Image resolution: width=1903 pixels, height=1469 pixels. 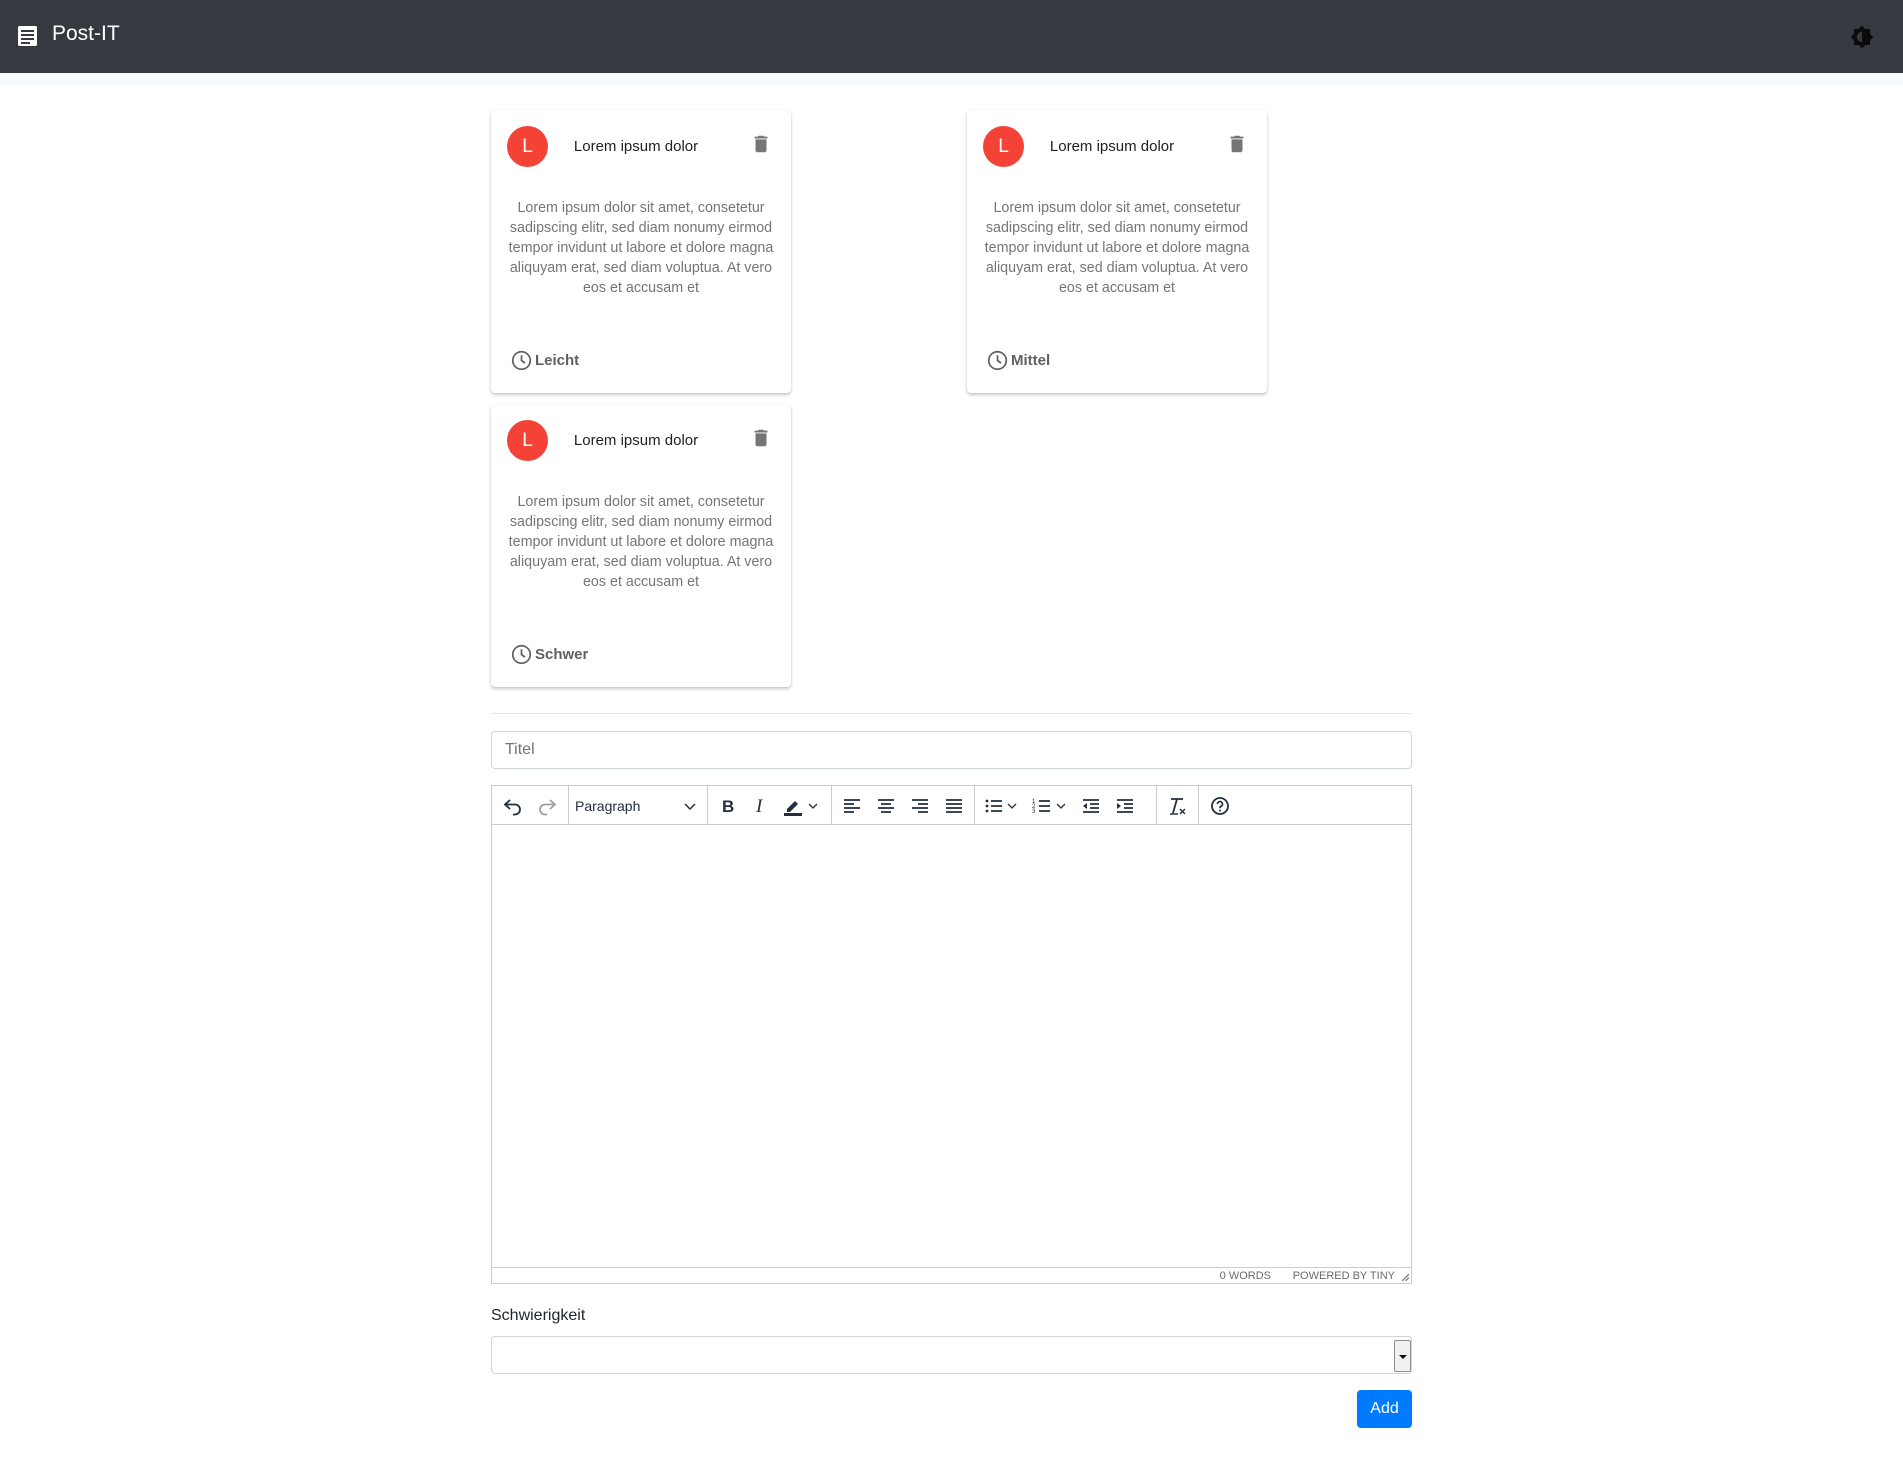 What do you see at coordinates (1042, 806) in the screenshot?
I see `numbered-list-icon: 1 2 3` at bounding box center [1042, 806].